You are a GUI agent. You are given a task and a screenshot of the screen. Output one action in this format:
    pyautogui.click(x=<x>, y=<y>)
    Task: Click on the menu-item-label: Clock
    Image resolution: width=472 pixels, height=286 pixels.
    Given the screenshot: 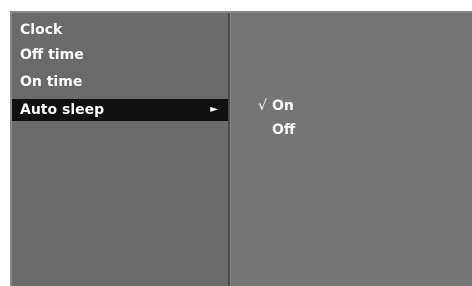 What is the action you would take?
    pyautogui.click(x=41, y=30)
    